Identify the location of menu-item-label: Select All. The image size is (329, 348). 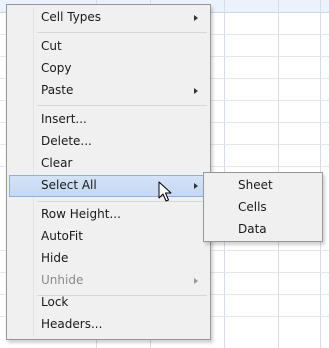
(69, 185).